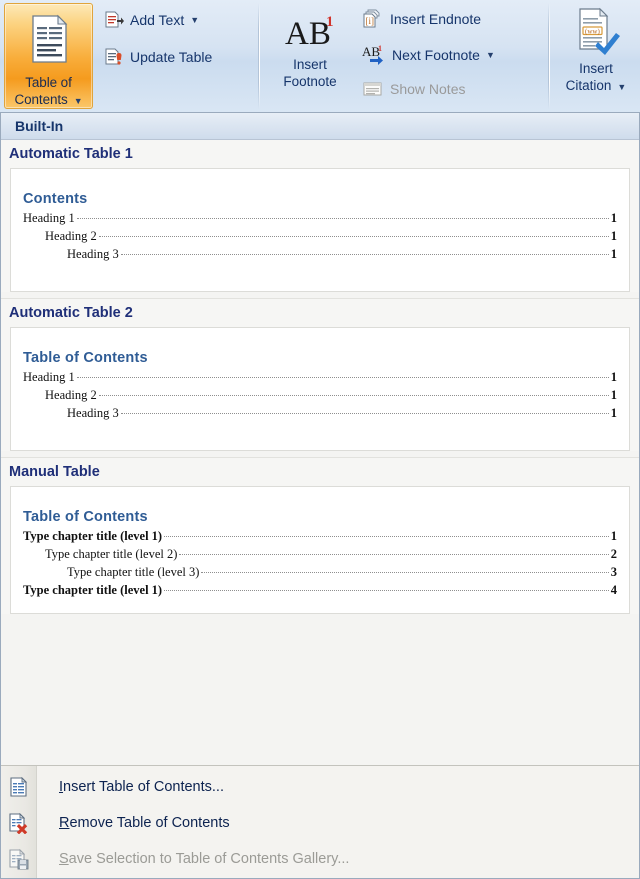 This screenshot has height=879, width=640. I want to click on menu-item-remove-table-of-contents: Remove Table of Contents, so click(320, 823).